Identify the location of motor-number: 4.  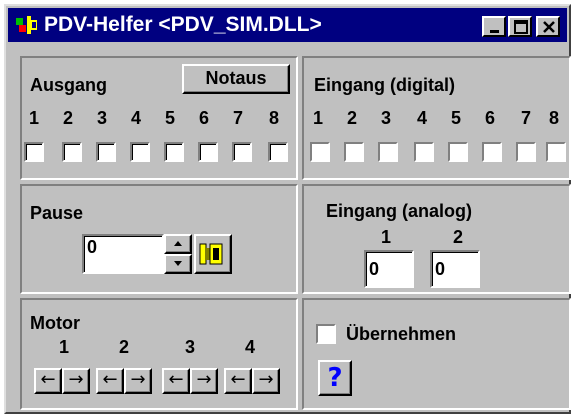
(249, 347).